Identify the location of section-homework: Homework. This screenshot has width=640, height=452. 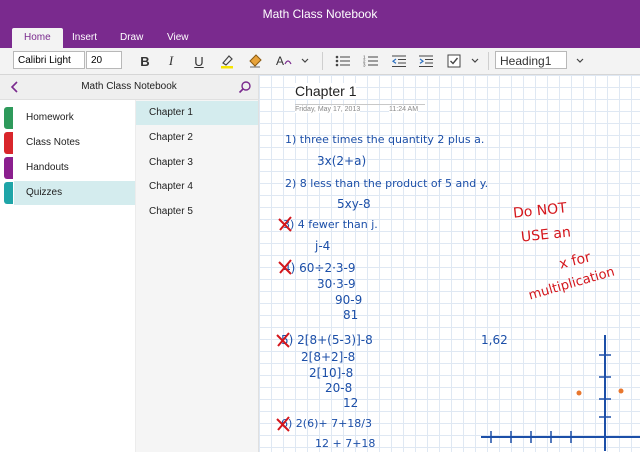
(74, 118).